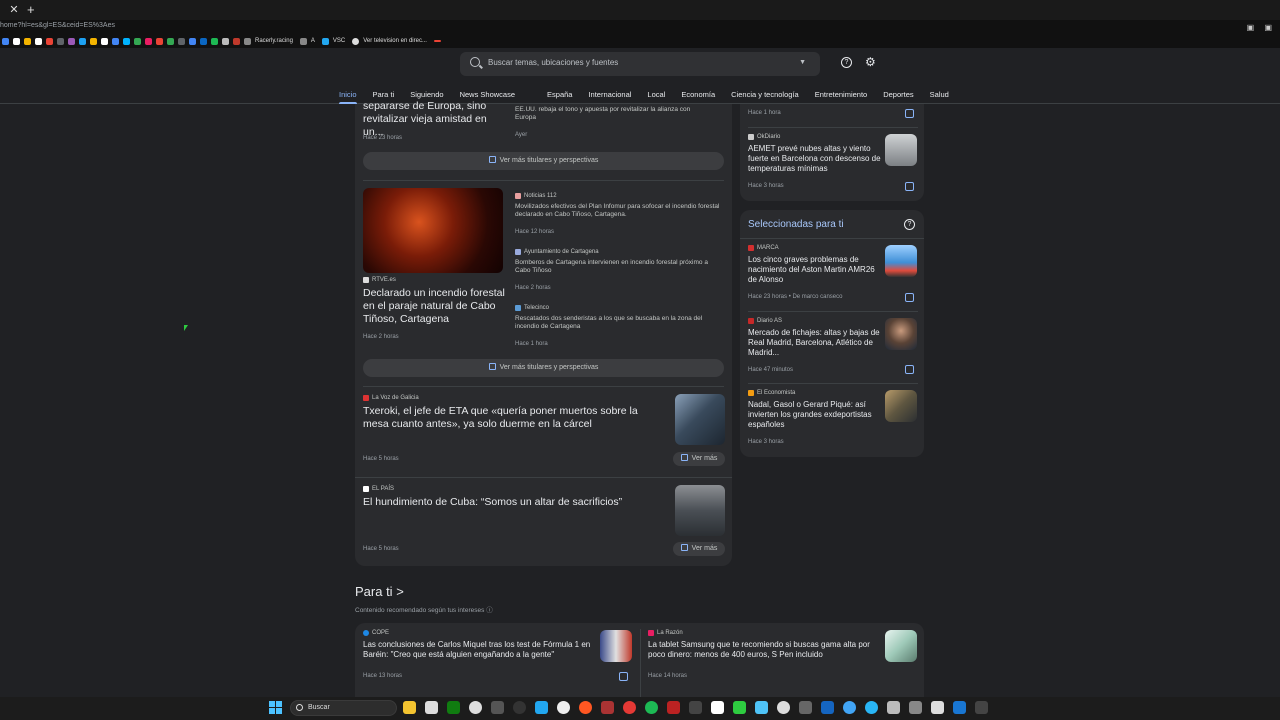 This screenshot has width=1280, height=720. Describe the element at coordinates (640, 64) in the screenshot. I see `search-bar: Buscar temas, ubicaciones y fuentes ▼` at that location.